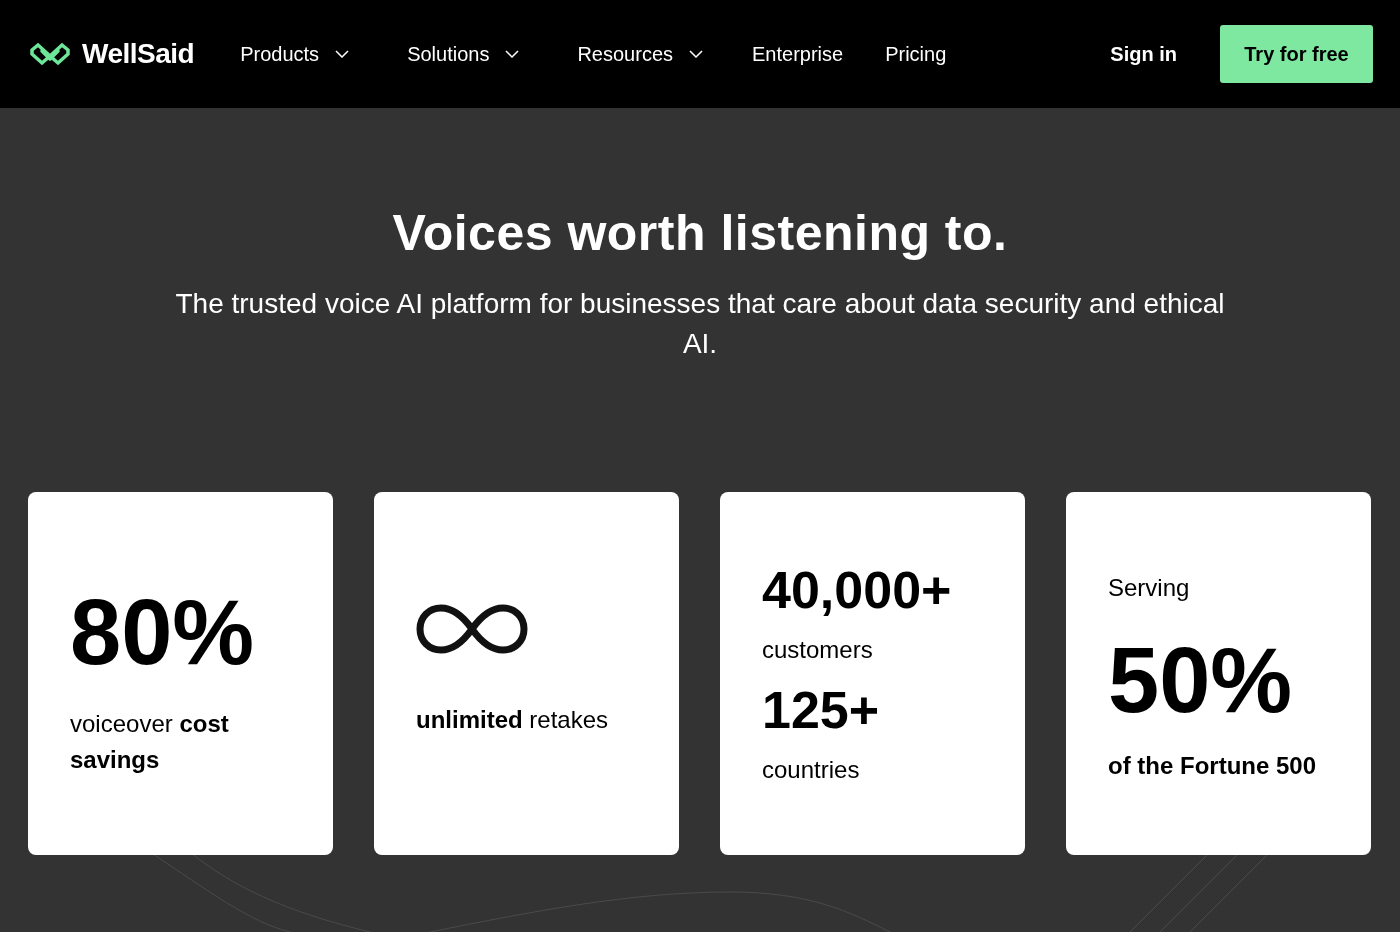  I want to click on sign-in-link: Sign in, so click(1143, 54).